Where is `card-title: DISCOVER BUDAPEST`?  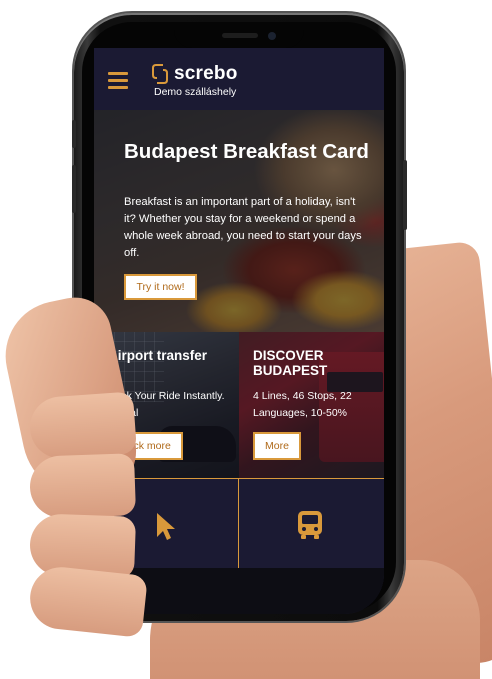 card-title: DISCOVER BUDAPEST is located at coordinates (290, 363).